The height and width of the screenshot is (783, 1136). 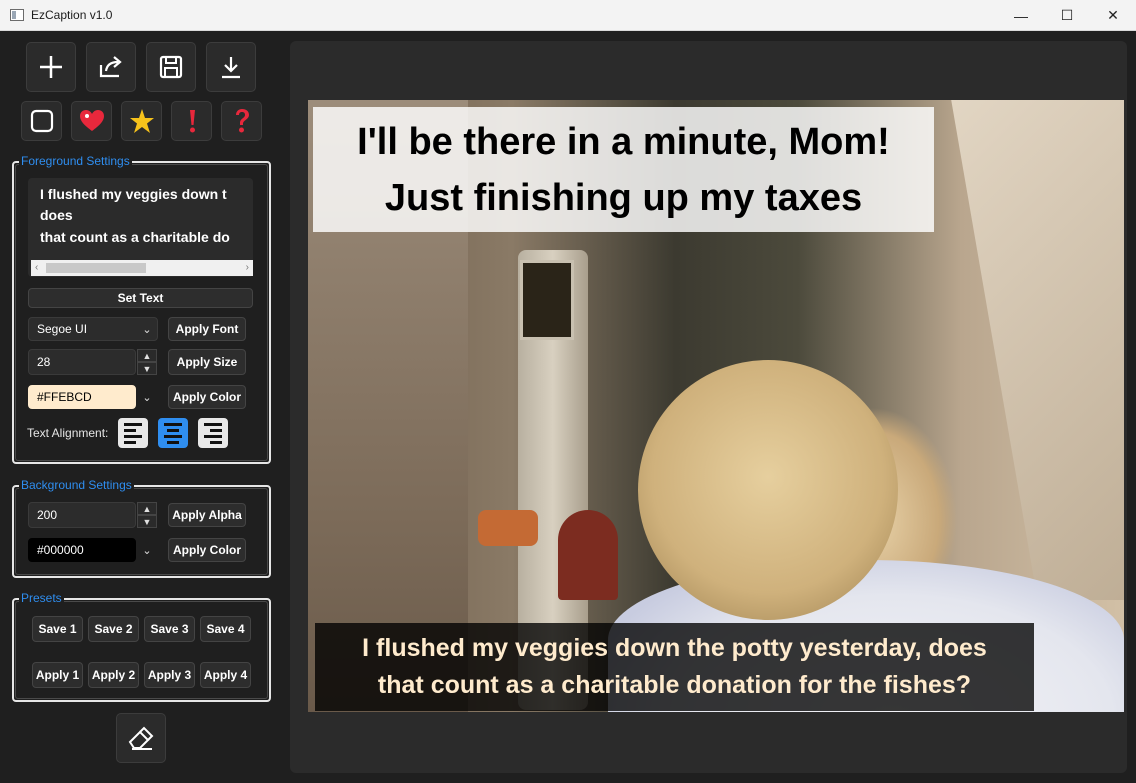 I want to click on heart-icon, so click(x=91, y=120).